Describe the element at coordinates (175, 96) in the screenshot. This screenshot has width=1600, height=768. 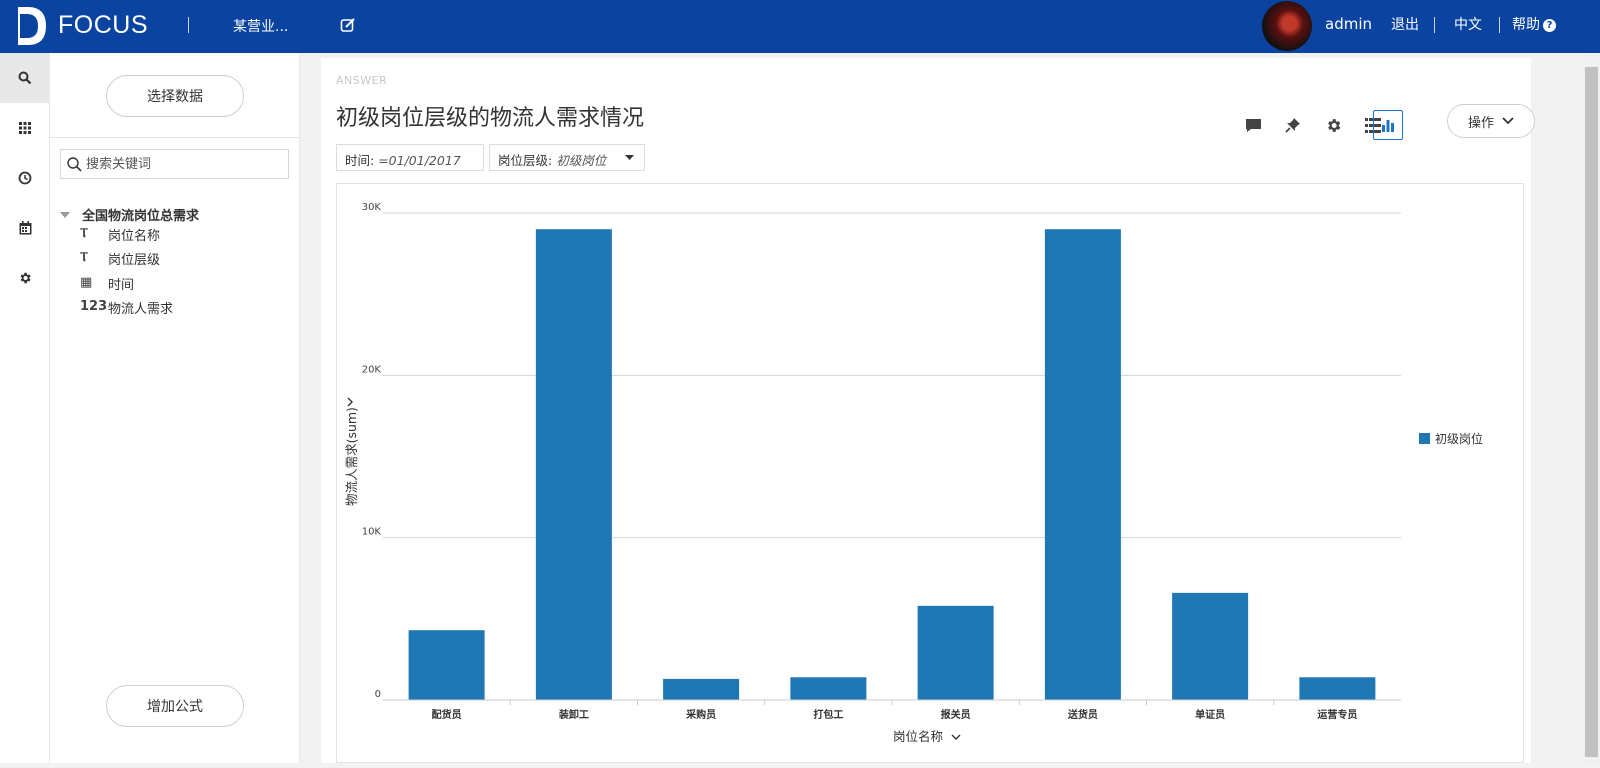
I see `select-data-button: 选择数据` at that location.